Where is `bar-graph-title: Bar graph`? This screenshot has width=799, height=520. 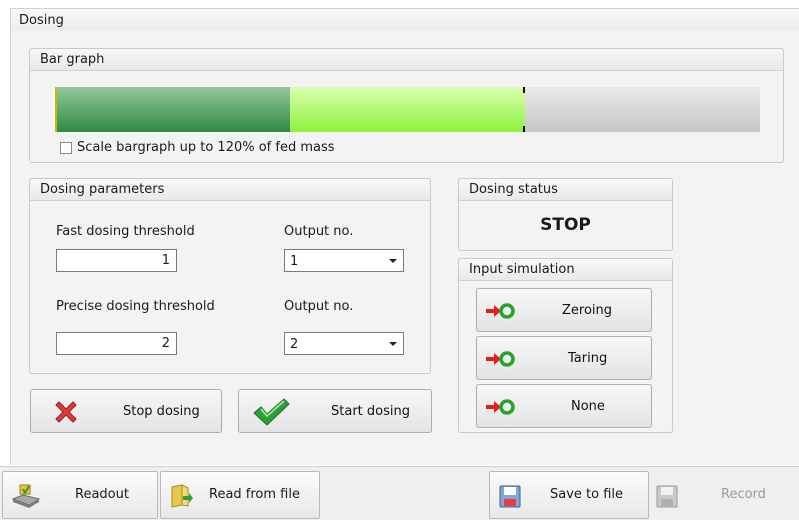 bar-graph-title: Bar graph is located at coordinates (406, 60).